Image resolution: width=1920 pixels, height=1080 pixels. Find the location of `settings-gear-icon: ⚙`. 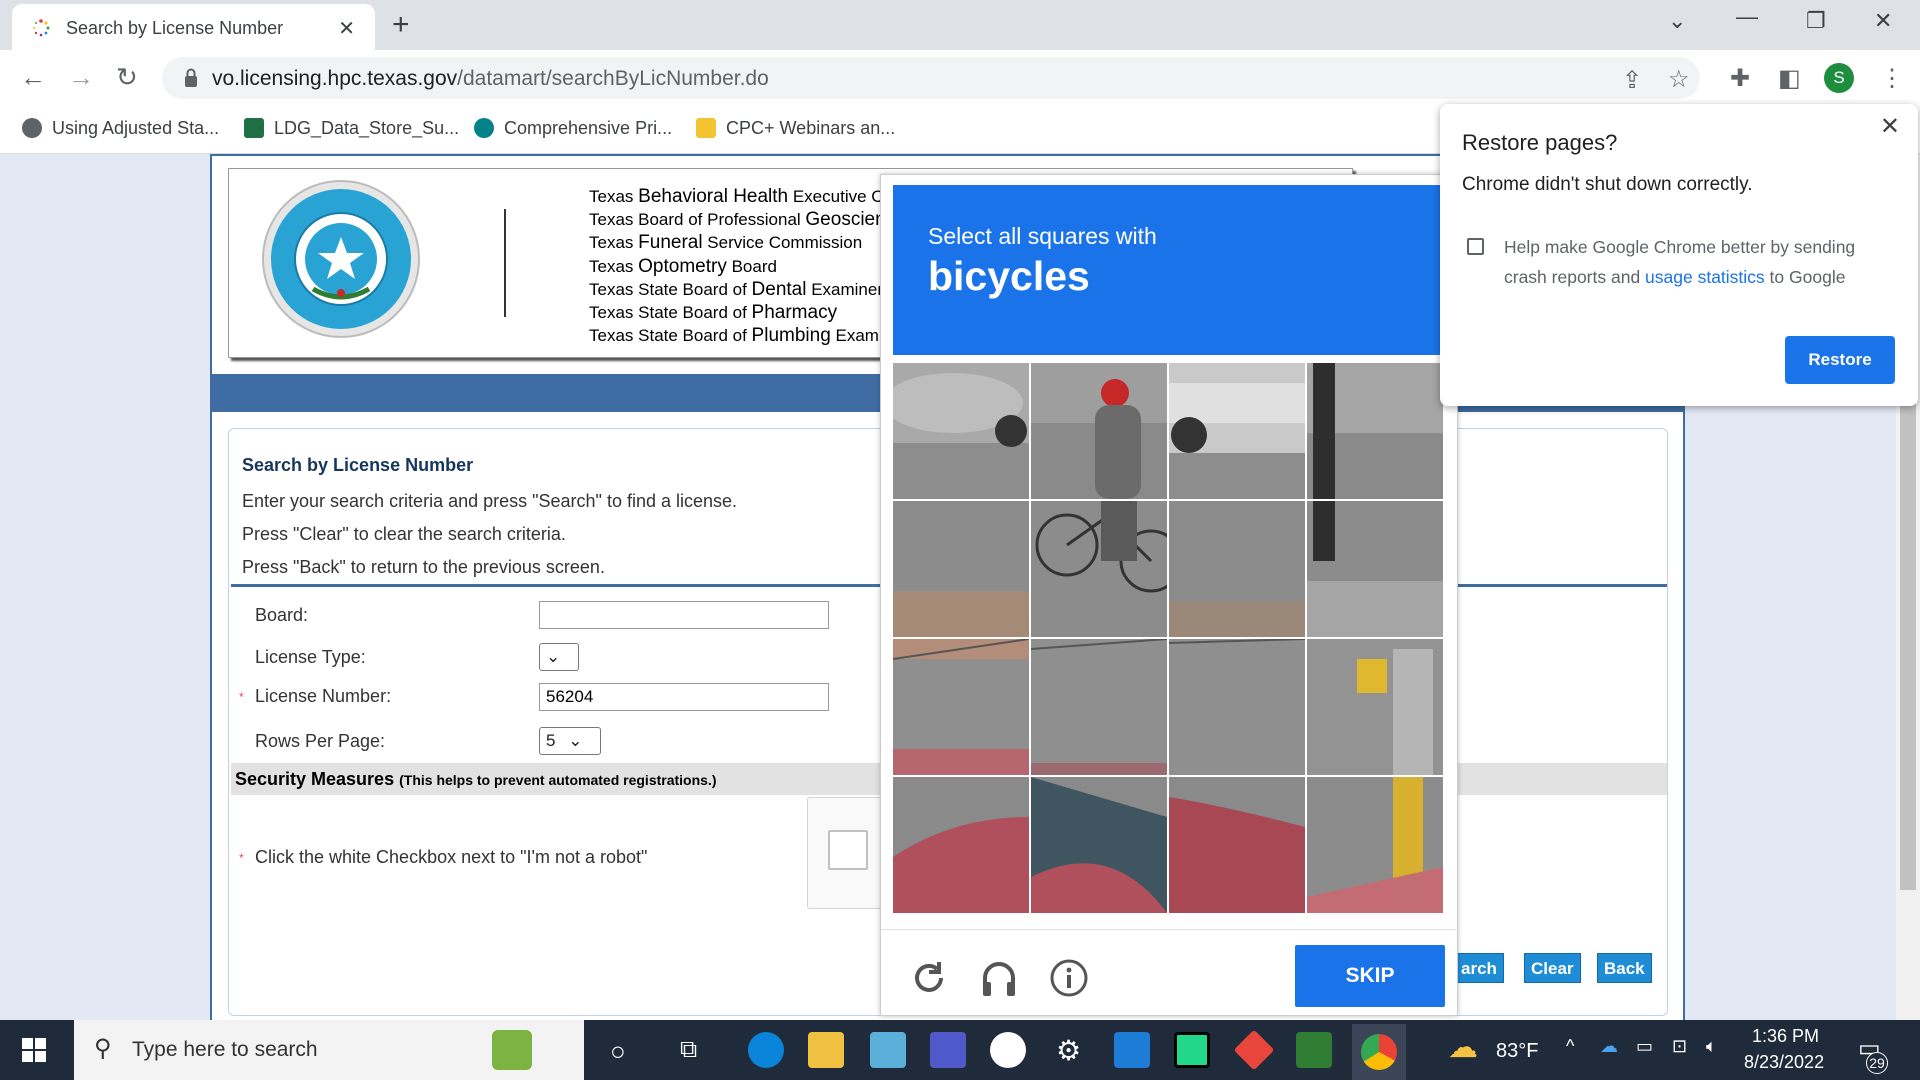

settings-gear-icon: ⚙ is located at coordinates (1068, 1050).